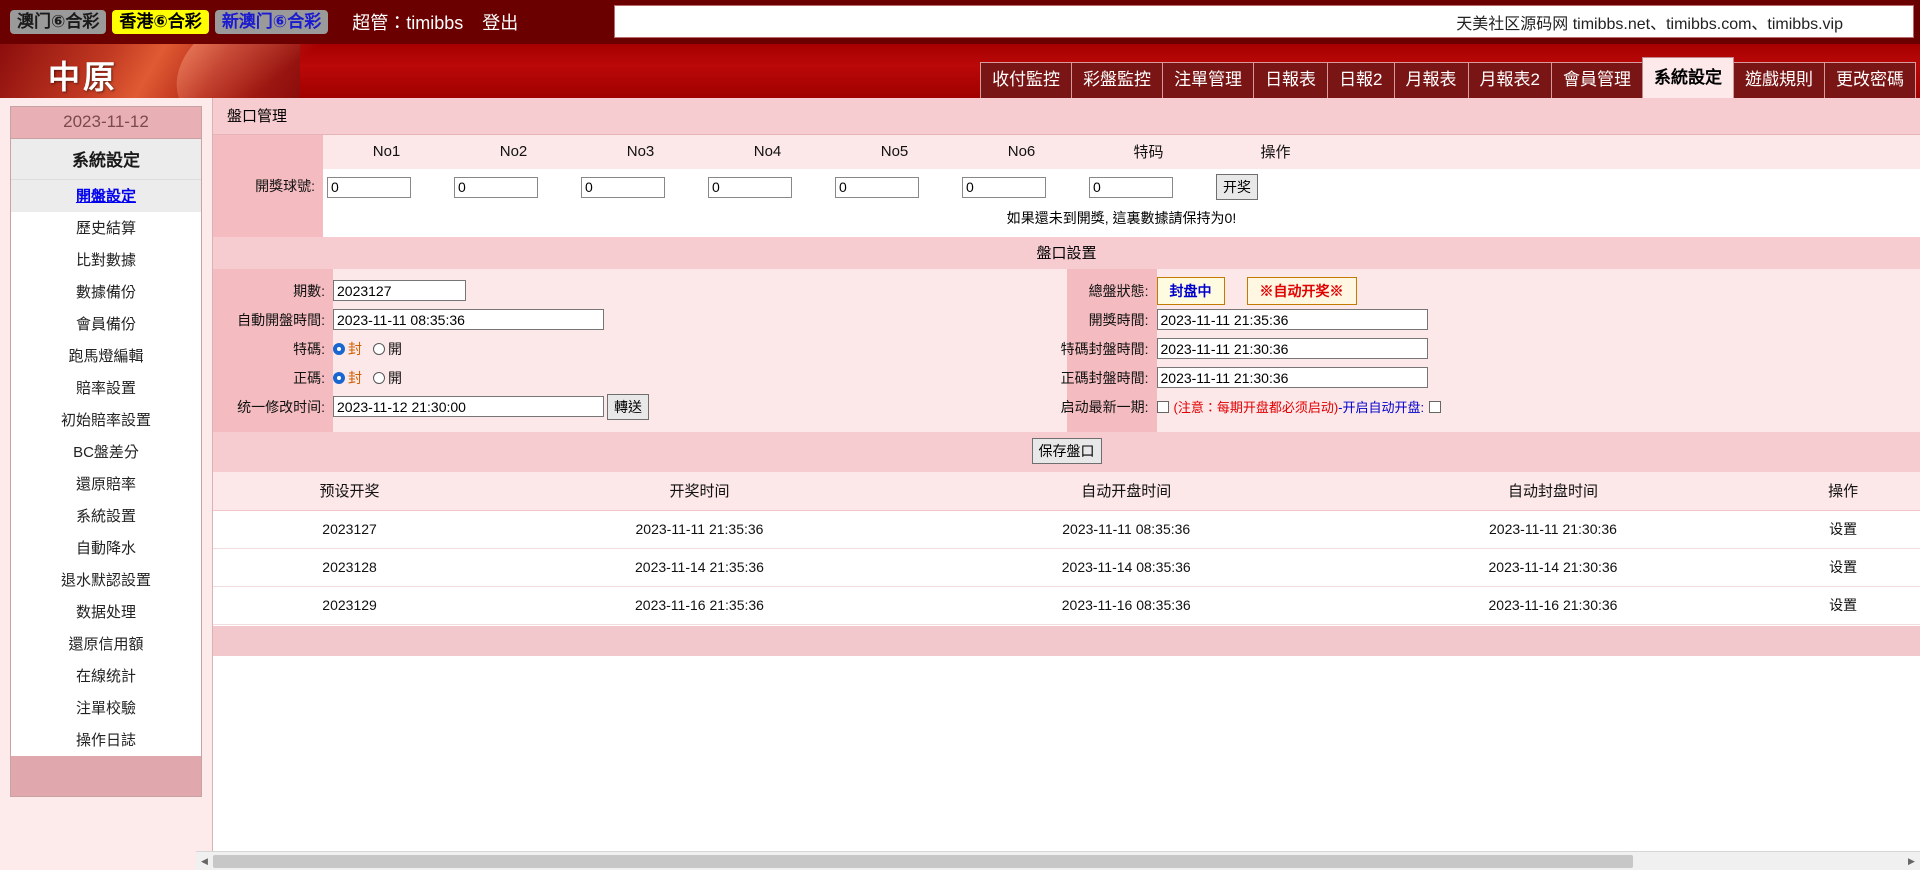 Image resolution: width=1920 pixels, height=870 pixels. Describe the element at coordinates (160, 22) in the screenshot. I see `game-tab-hongkong: 香港⑥合彩` at that location.